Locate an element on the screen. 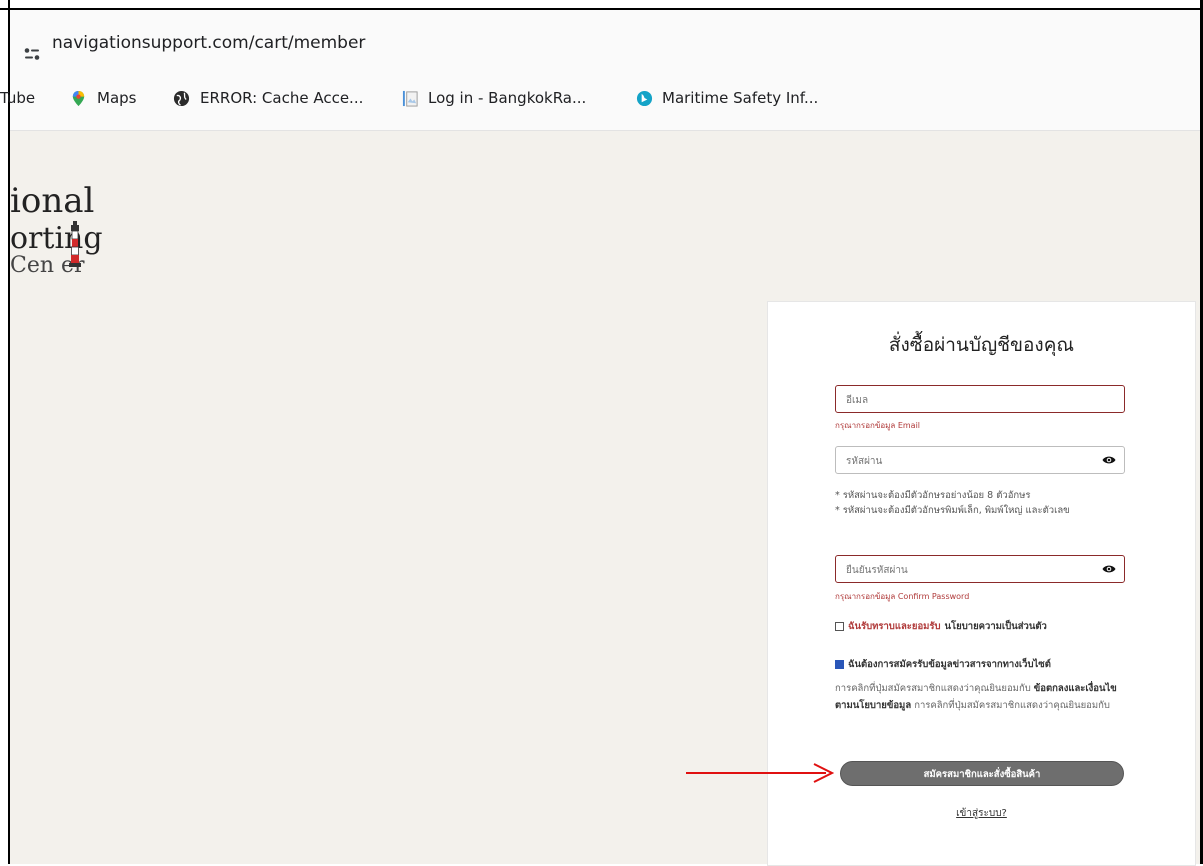  document-icon is located at coordinates (410, 98).